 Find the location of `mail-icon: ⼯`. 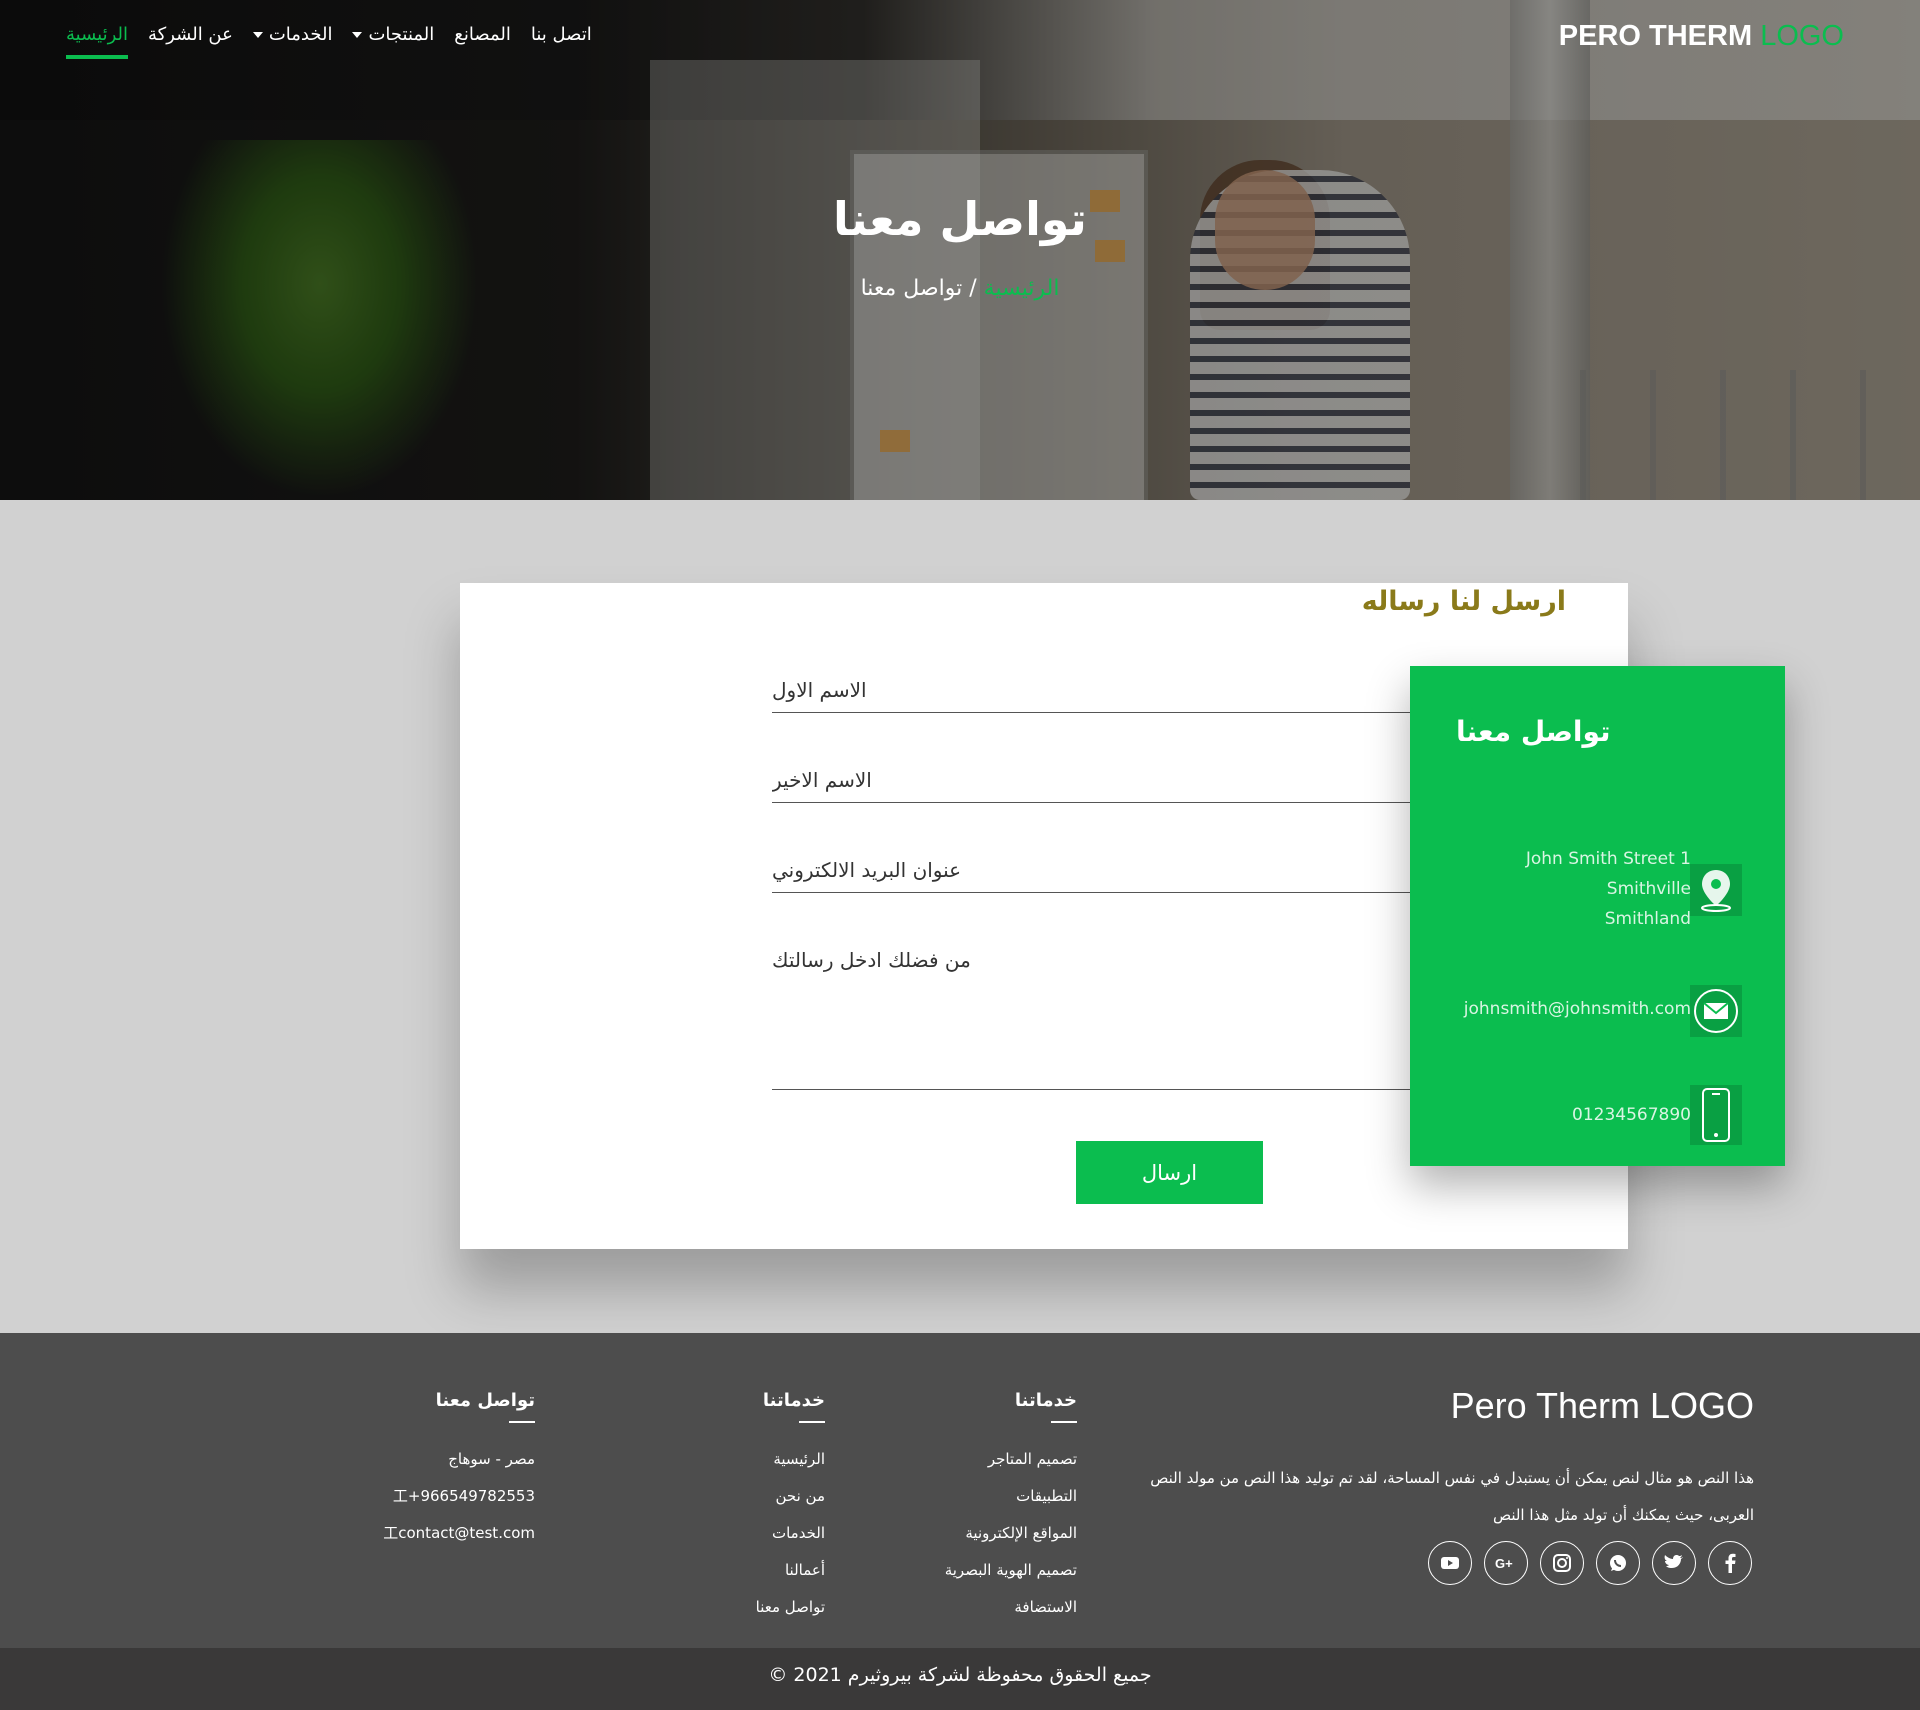

mail-icon: ⼯ is located at coordinates (391, 1533).